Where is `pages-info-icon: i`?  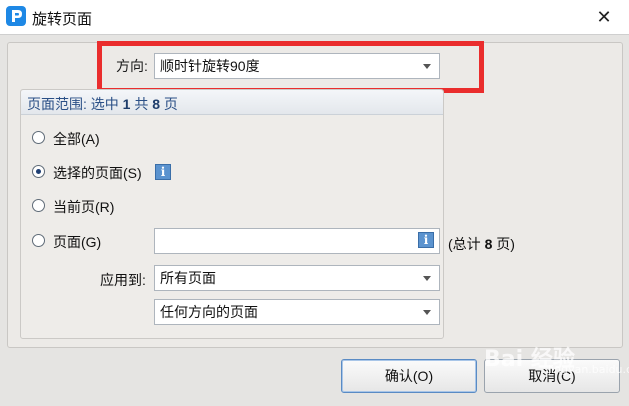
pages-info-icon: i is located at coordinates (426, 240).